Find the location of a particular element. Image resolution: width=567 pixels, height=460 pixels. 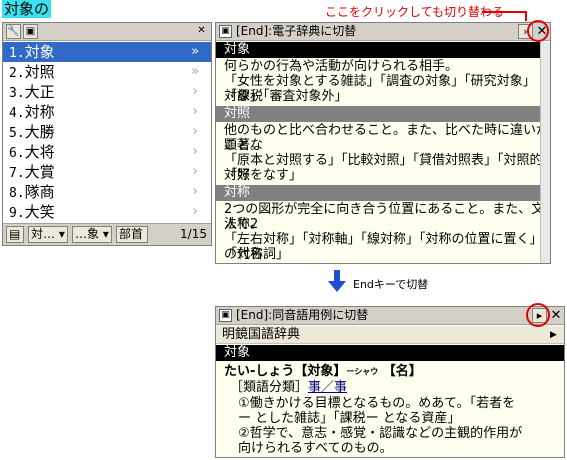

candidate-item: 9.大笑 › is located at coordinates (107, 212).